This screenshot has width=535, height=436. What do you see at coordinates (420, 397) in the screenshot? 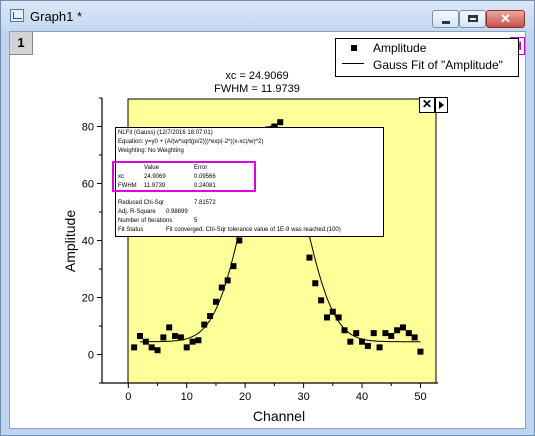
I see `x-tick-label: 50` at bounding box center [420, 397].